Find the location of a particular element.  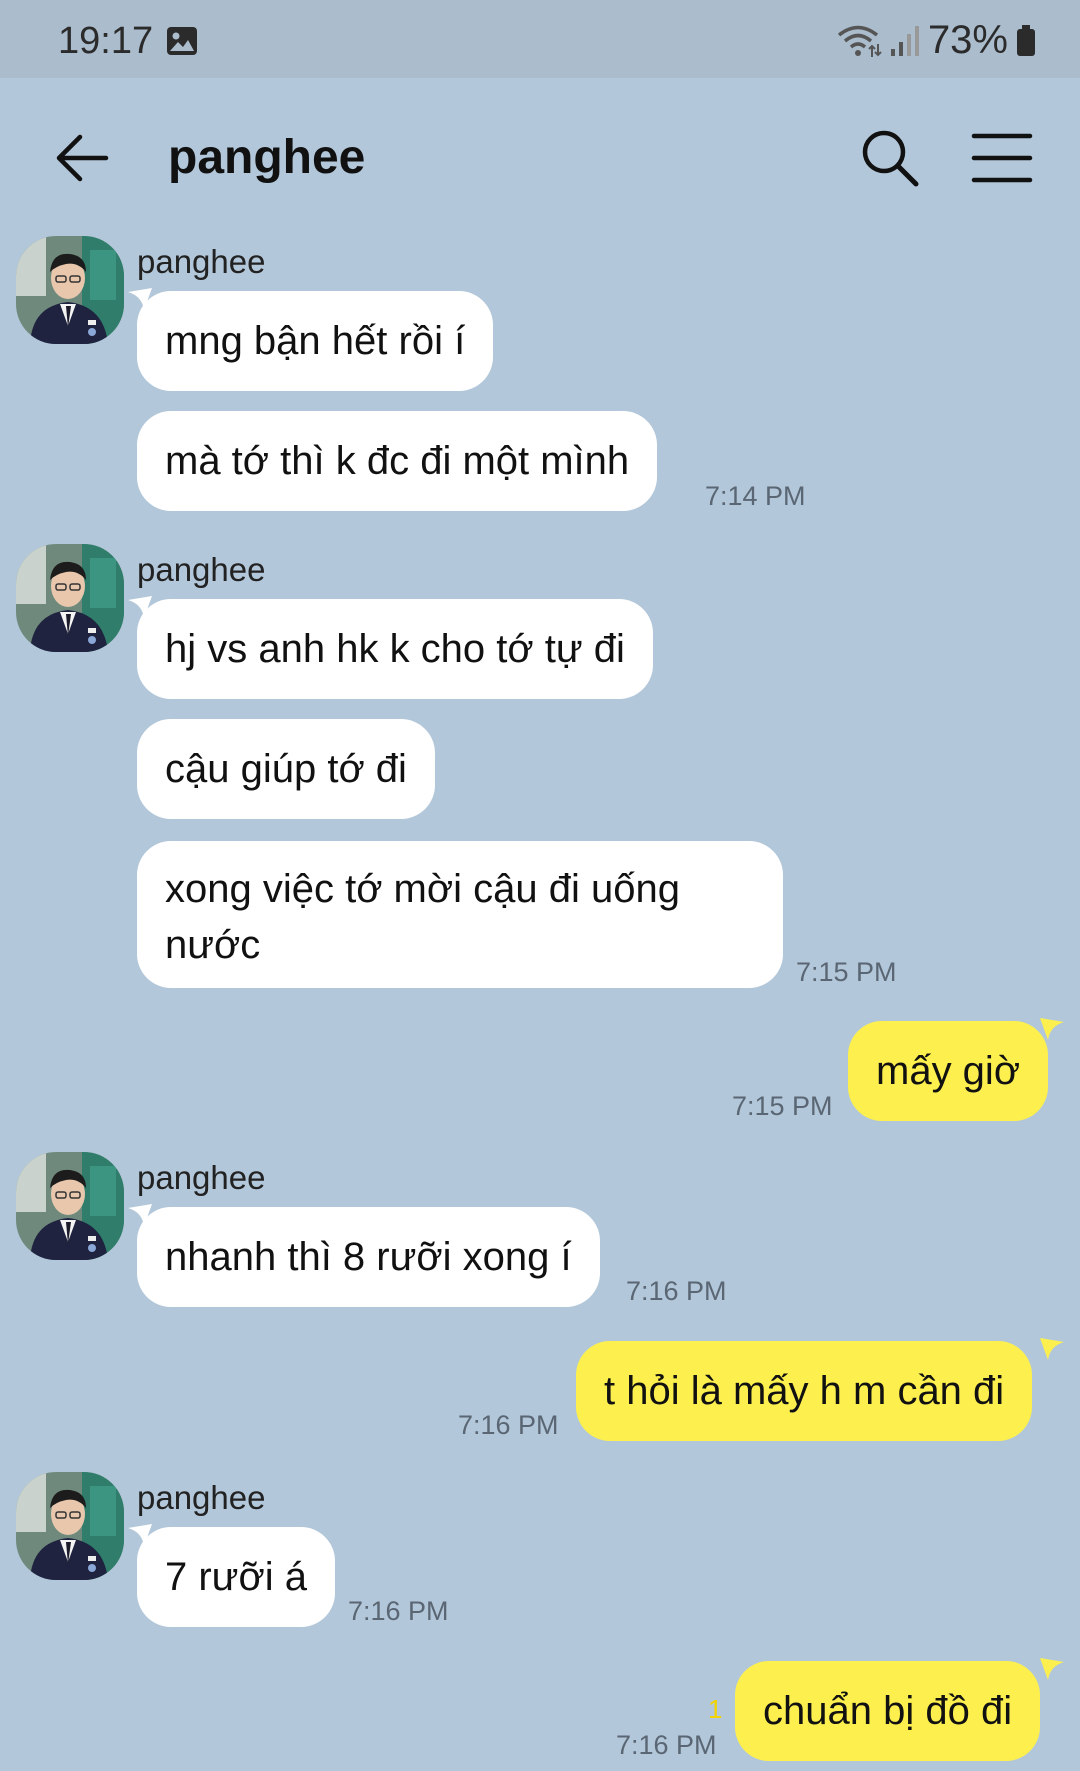

unread-count: 1 is located at coordinates (715, 1709).